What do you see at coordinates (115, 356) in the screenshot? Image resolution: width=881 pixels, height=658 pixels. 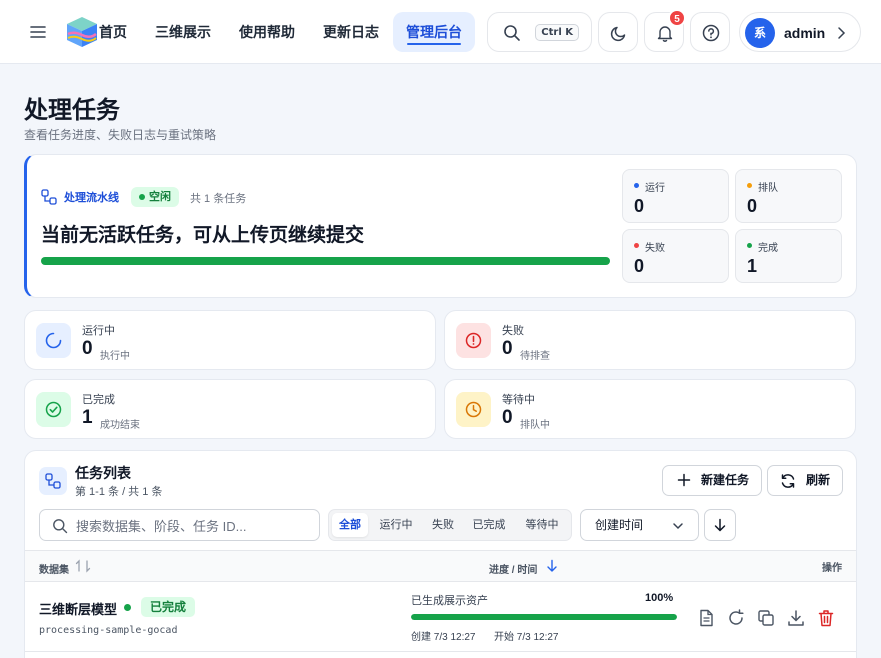 I see `stat-sub: 执行中` at bounding box center [115, 356].